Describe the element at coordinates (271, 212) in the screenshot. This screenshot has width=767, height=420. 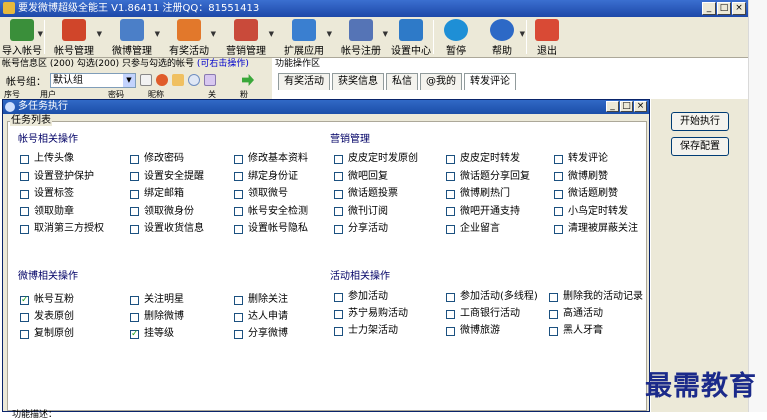
I see `task-checkbox: 帐号安全检测` at that location.